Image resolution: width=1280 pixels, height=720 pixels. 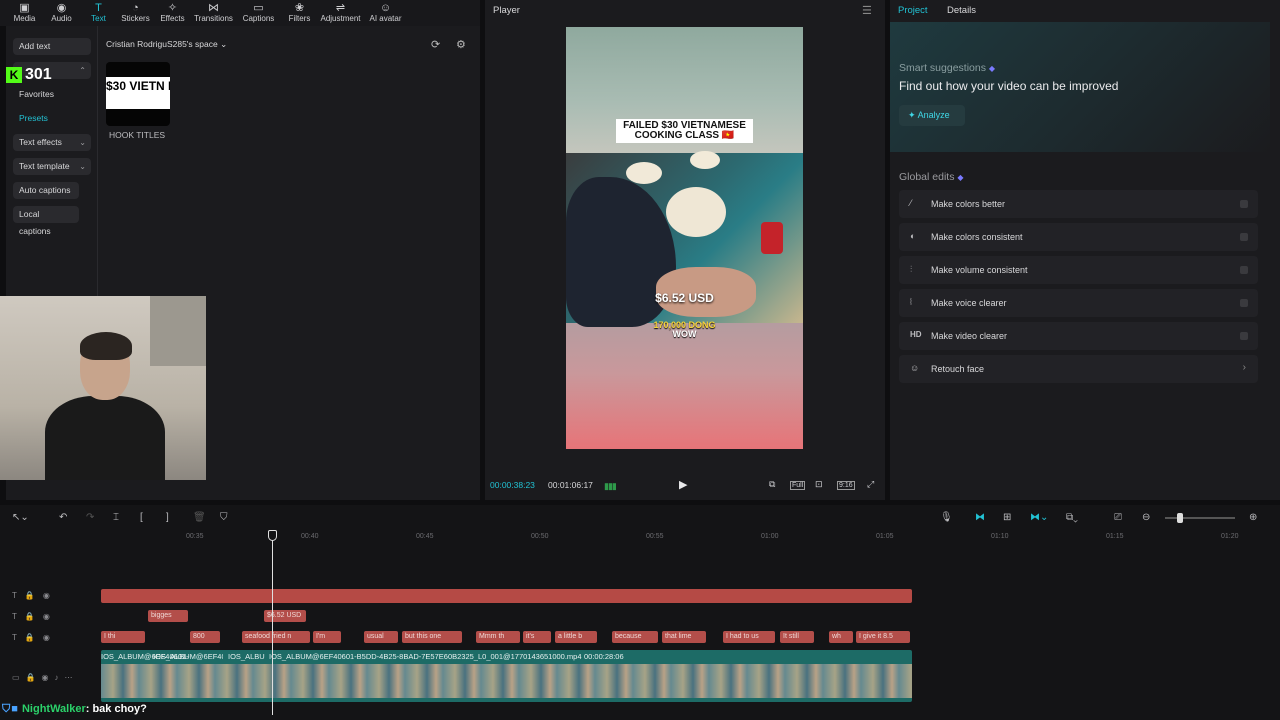 I want to click on tool-stickers: ◔ Stickers, so click(x=135, y=14).